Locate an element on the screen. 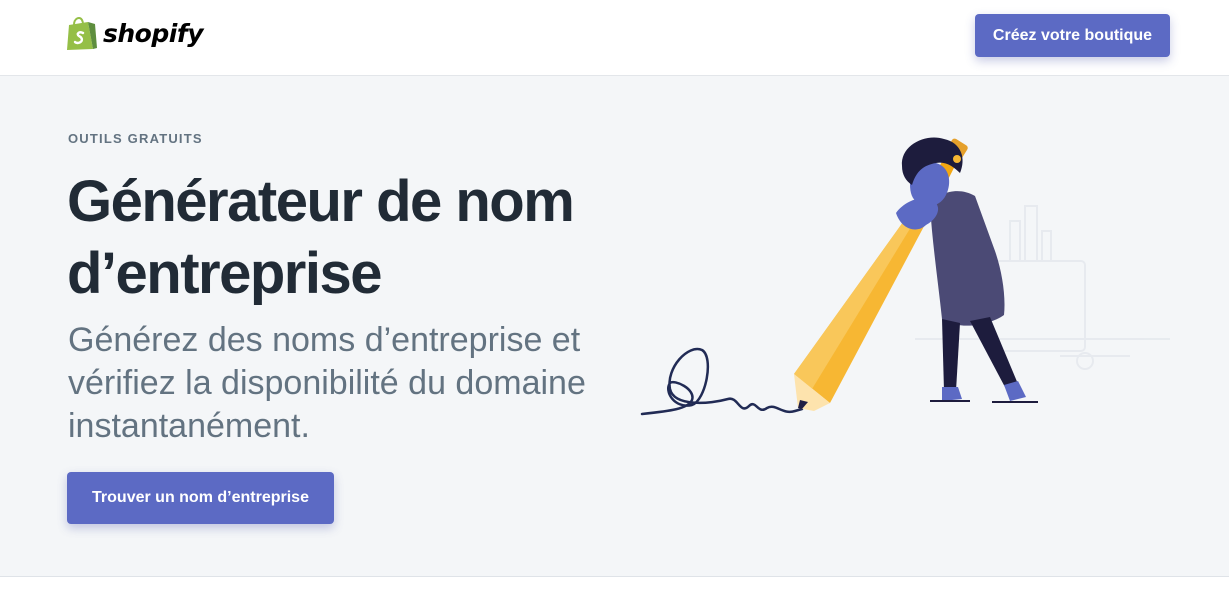  shopping-bag-icon is located at coordinates (82, 33).